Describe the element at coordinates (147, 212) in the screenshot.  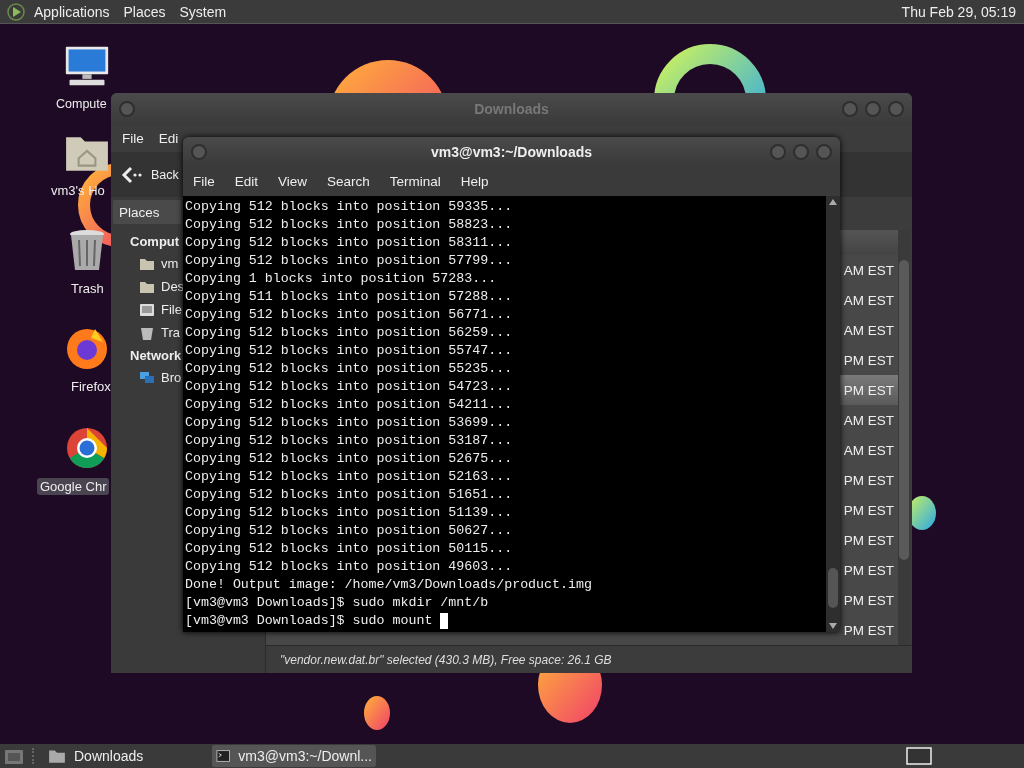
I see `places-dropdown: Places` at that location.